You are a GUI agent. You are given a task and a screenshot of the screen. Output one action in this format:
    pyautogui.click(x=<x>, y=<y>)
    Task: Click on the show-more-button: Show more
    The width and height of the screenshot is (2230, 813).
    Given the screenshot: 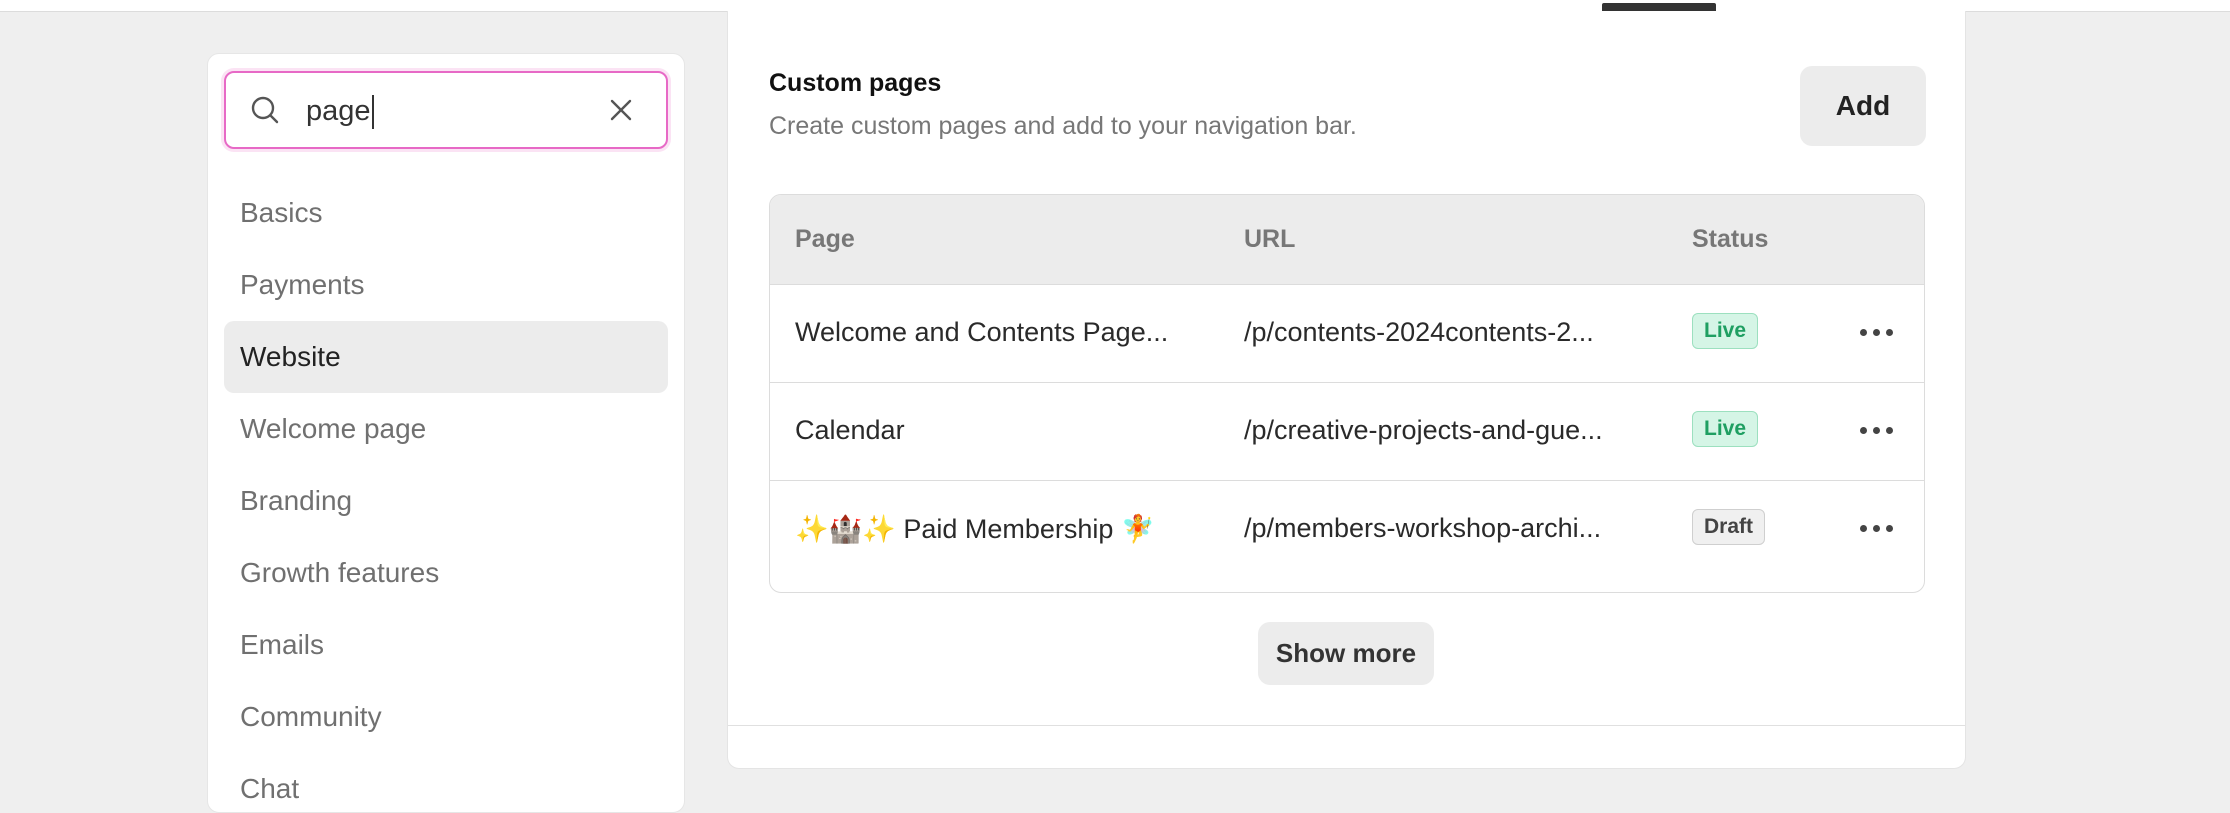 What is the action you would take?
    pyautogui.click(x=1346, y=653)
    